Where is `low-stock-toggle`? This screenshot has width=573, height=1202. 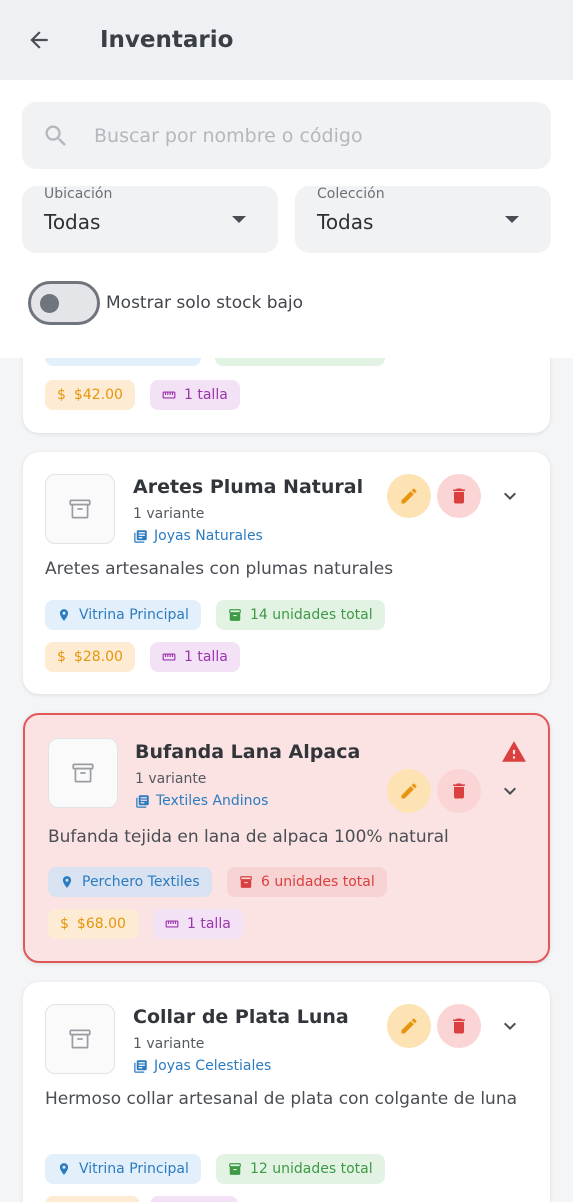
low-stock-toggle is located at coordinates (64, 303).